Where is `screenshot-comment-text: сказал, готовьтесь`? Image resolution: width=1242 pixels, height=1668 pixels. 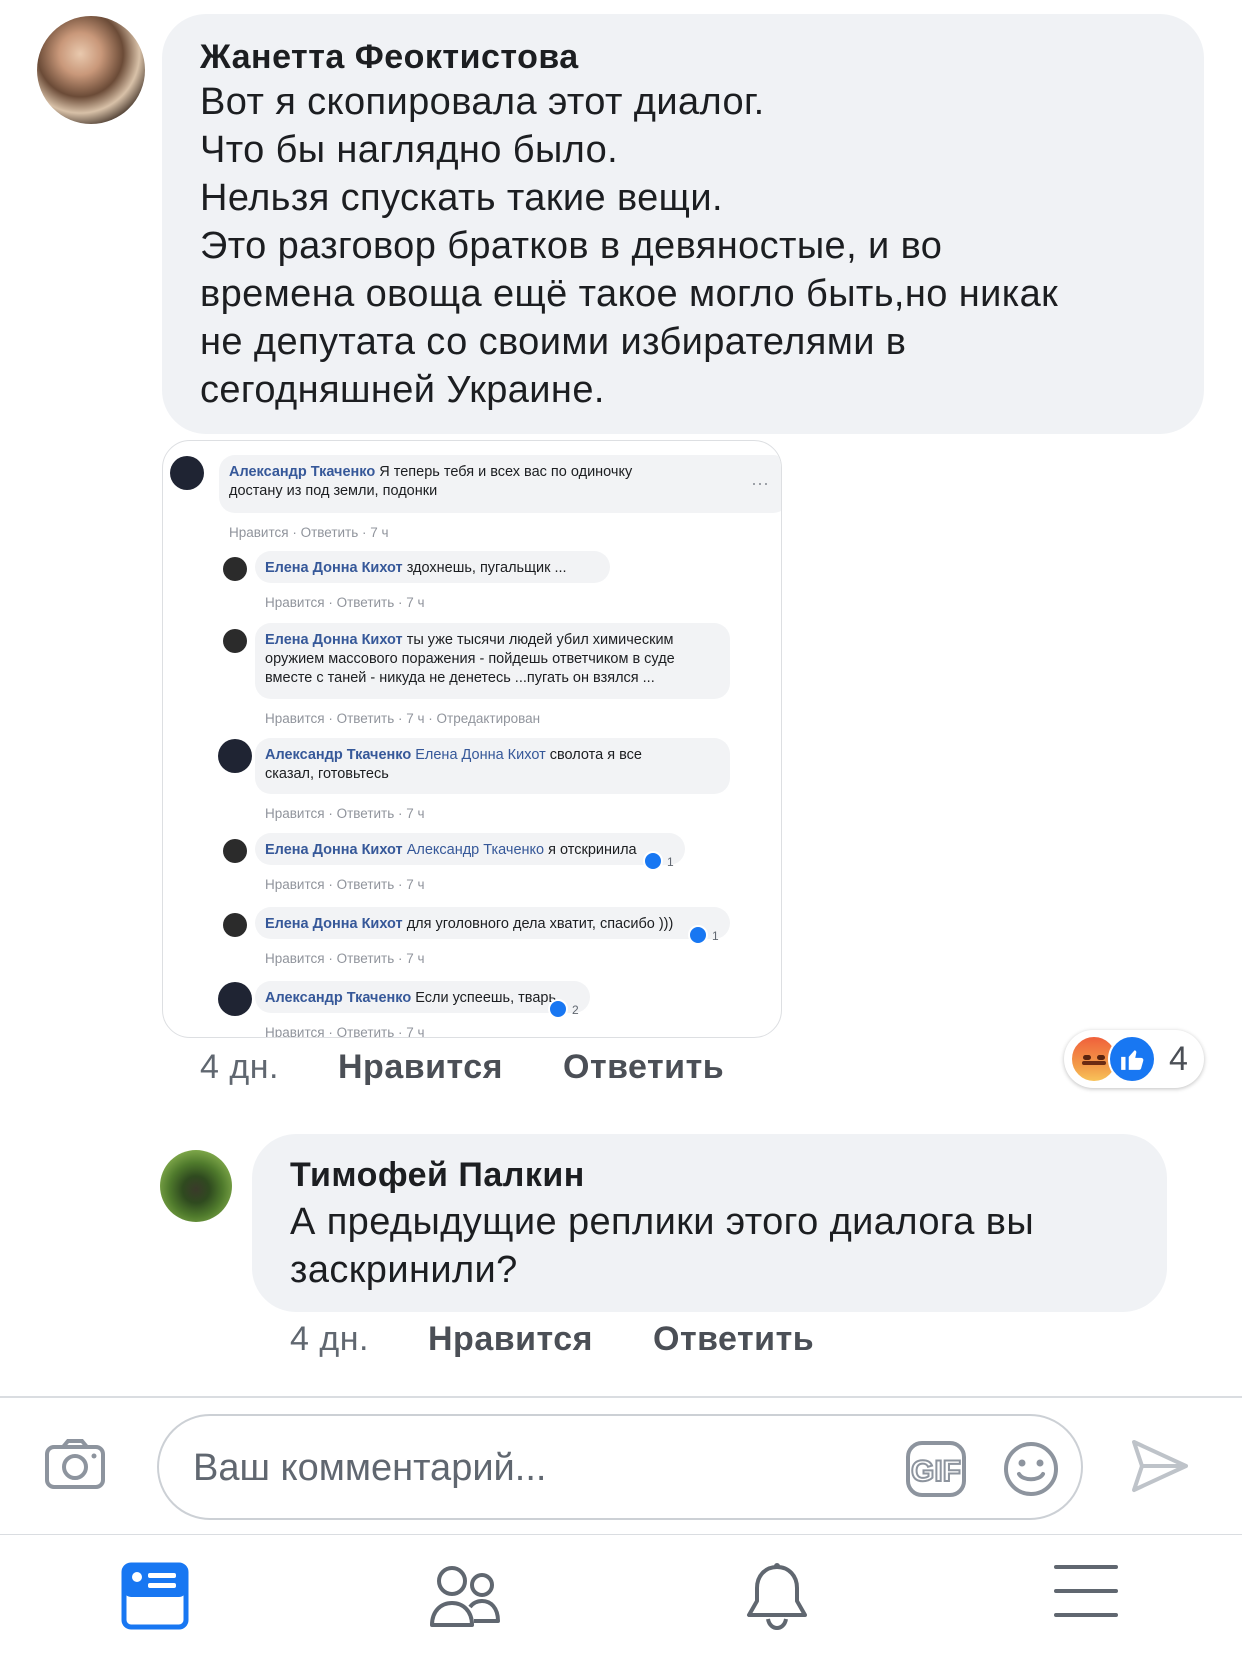
screenshot-comment-text: сказал, готовьтесь is located at coordinates (327, 774).